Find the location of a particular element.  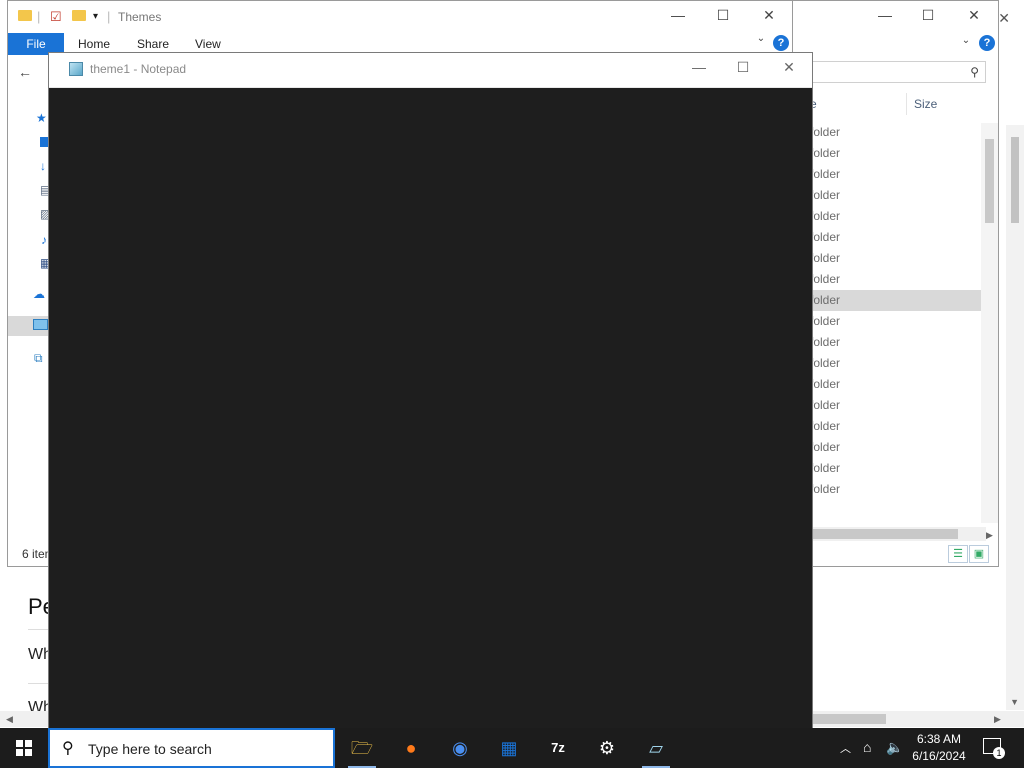

new-folder-icon is located at coordinates (79, 16).